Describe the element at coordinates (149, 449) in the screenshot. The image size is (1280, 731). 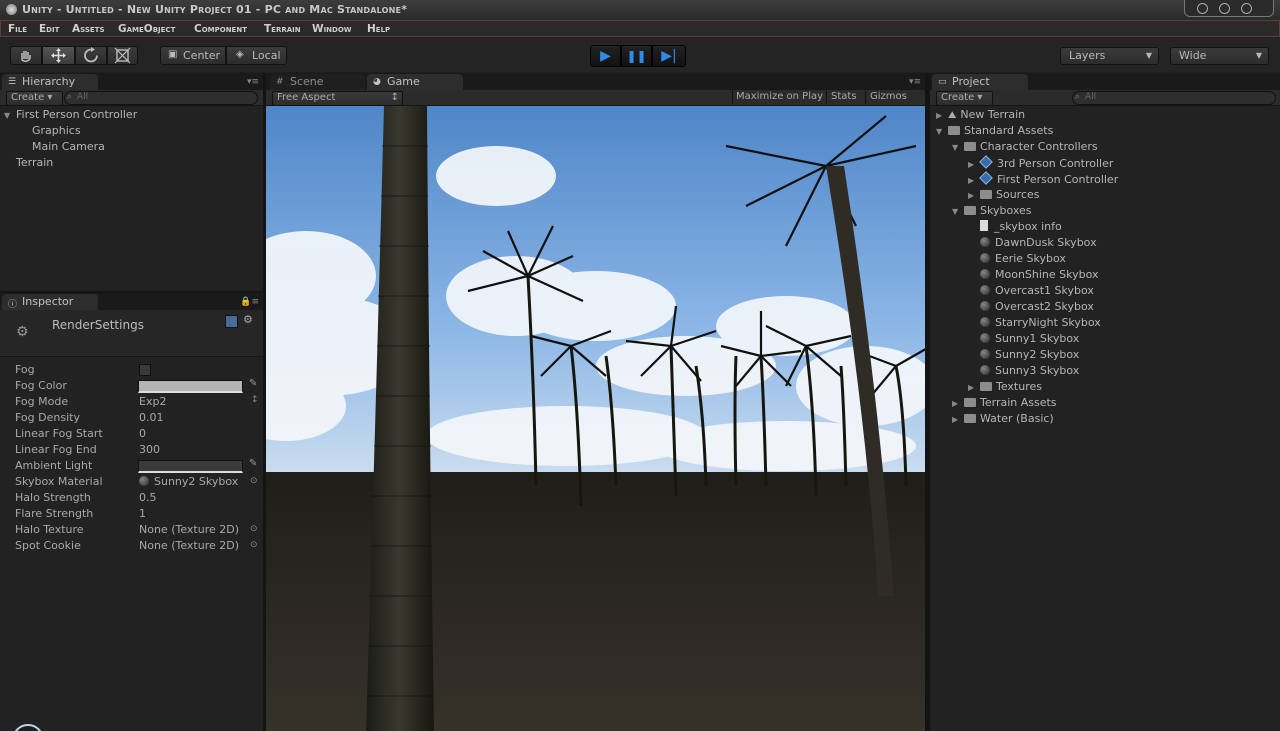
I see `property-value: 300` at that location.